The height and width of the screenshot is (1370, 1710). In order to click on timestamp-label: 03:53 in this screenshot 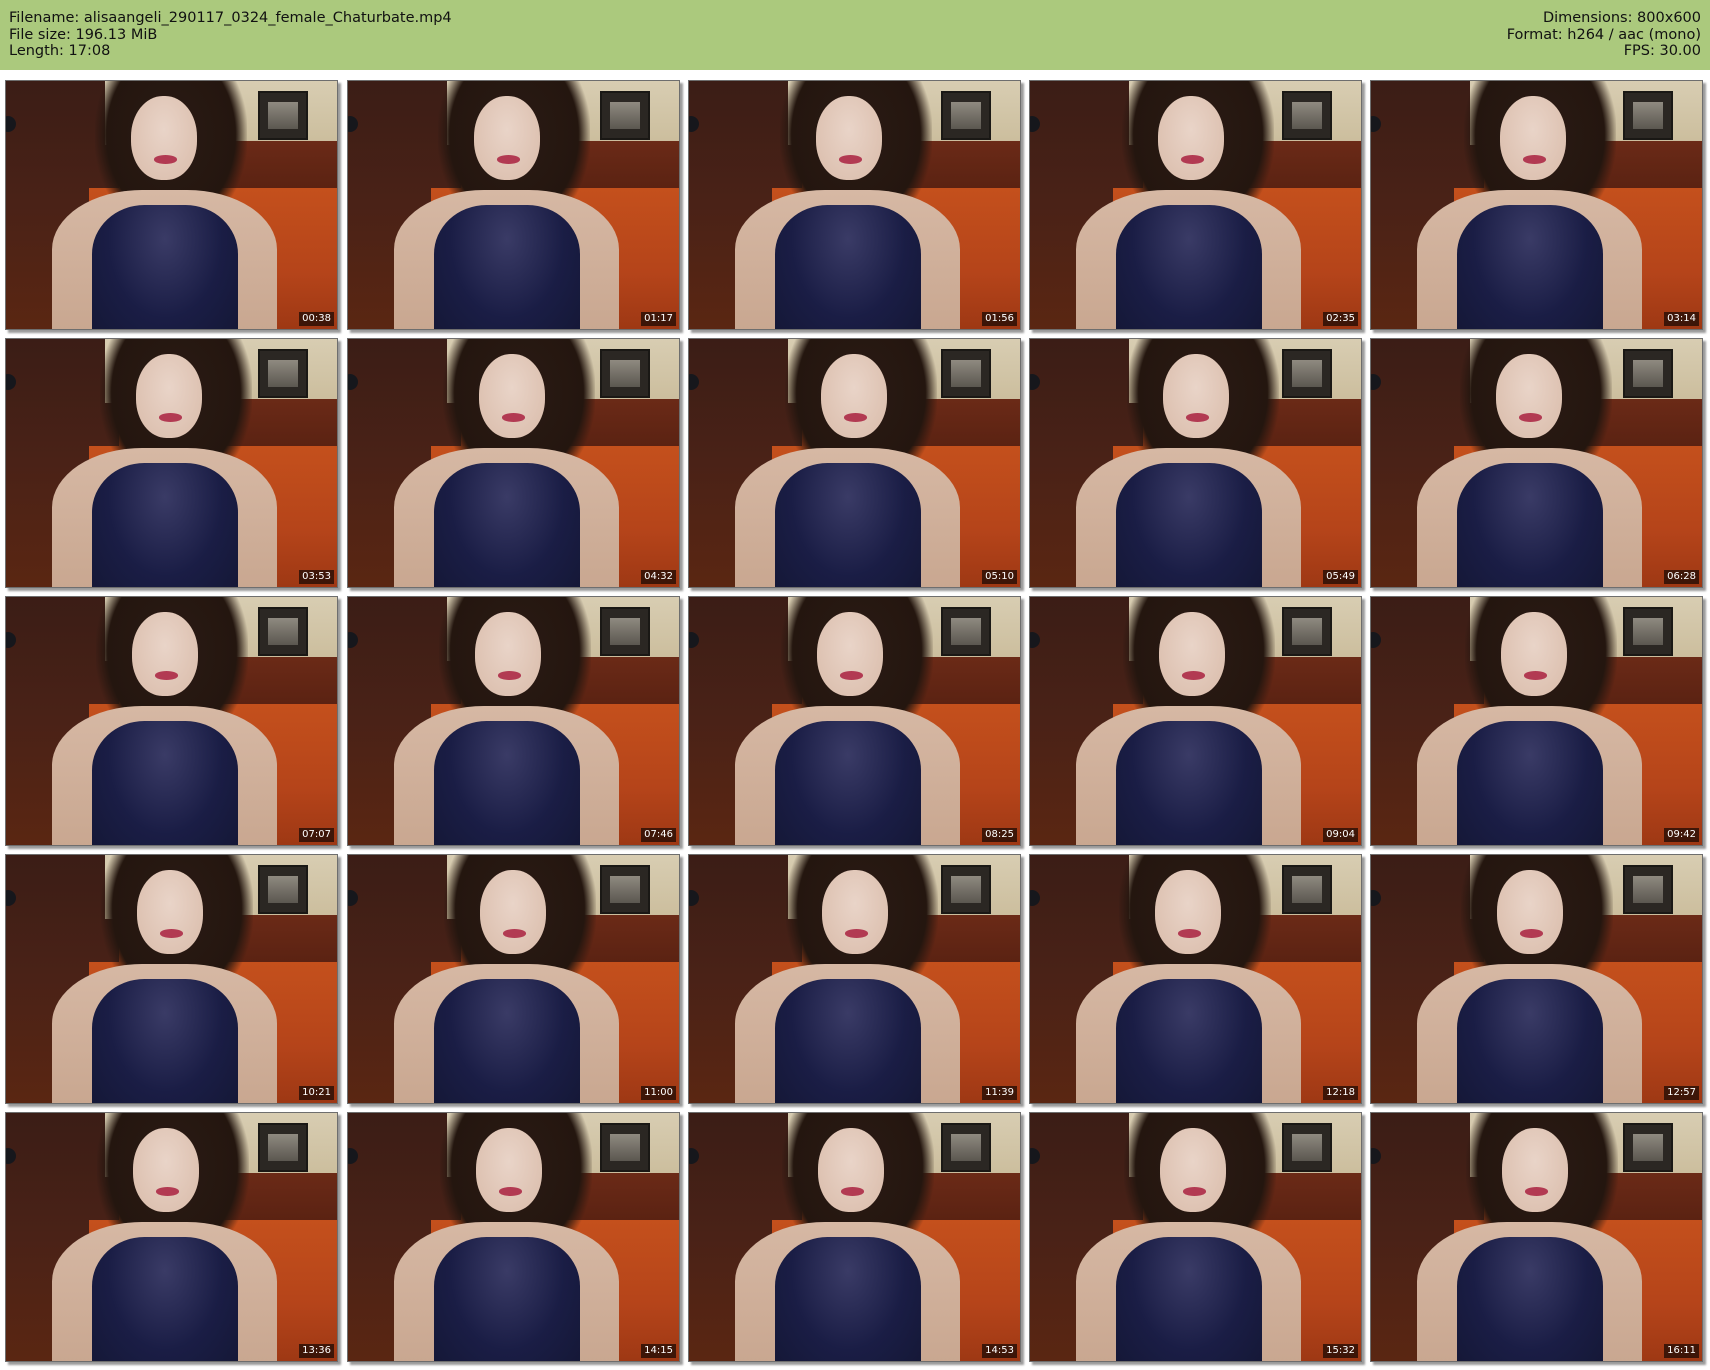, I will do `click(316, 577)`.